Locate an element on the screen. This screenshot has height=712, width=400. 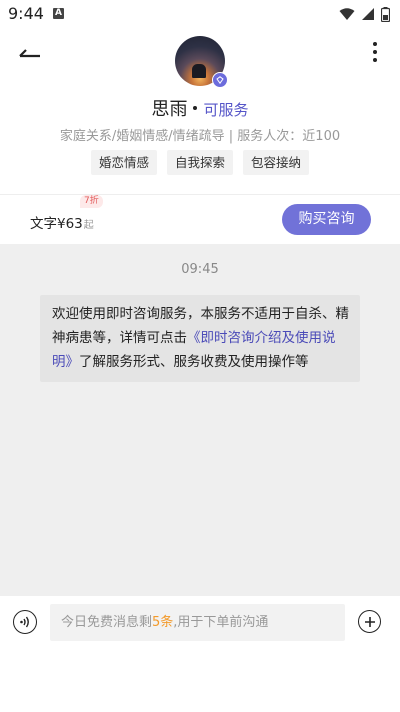
wifi-icon is located at coordinates (347, 13).